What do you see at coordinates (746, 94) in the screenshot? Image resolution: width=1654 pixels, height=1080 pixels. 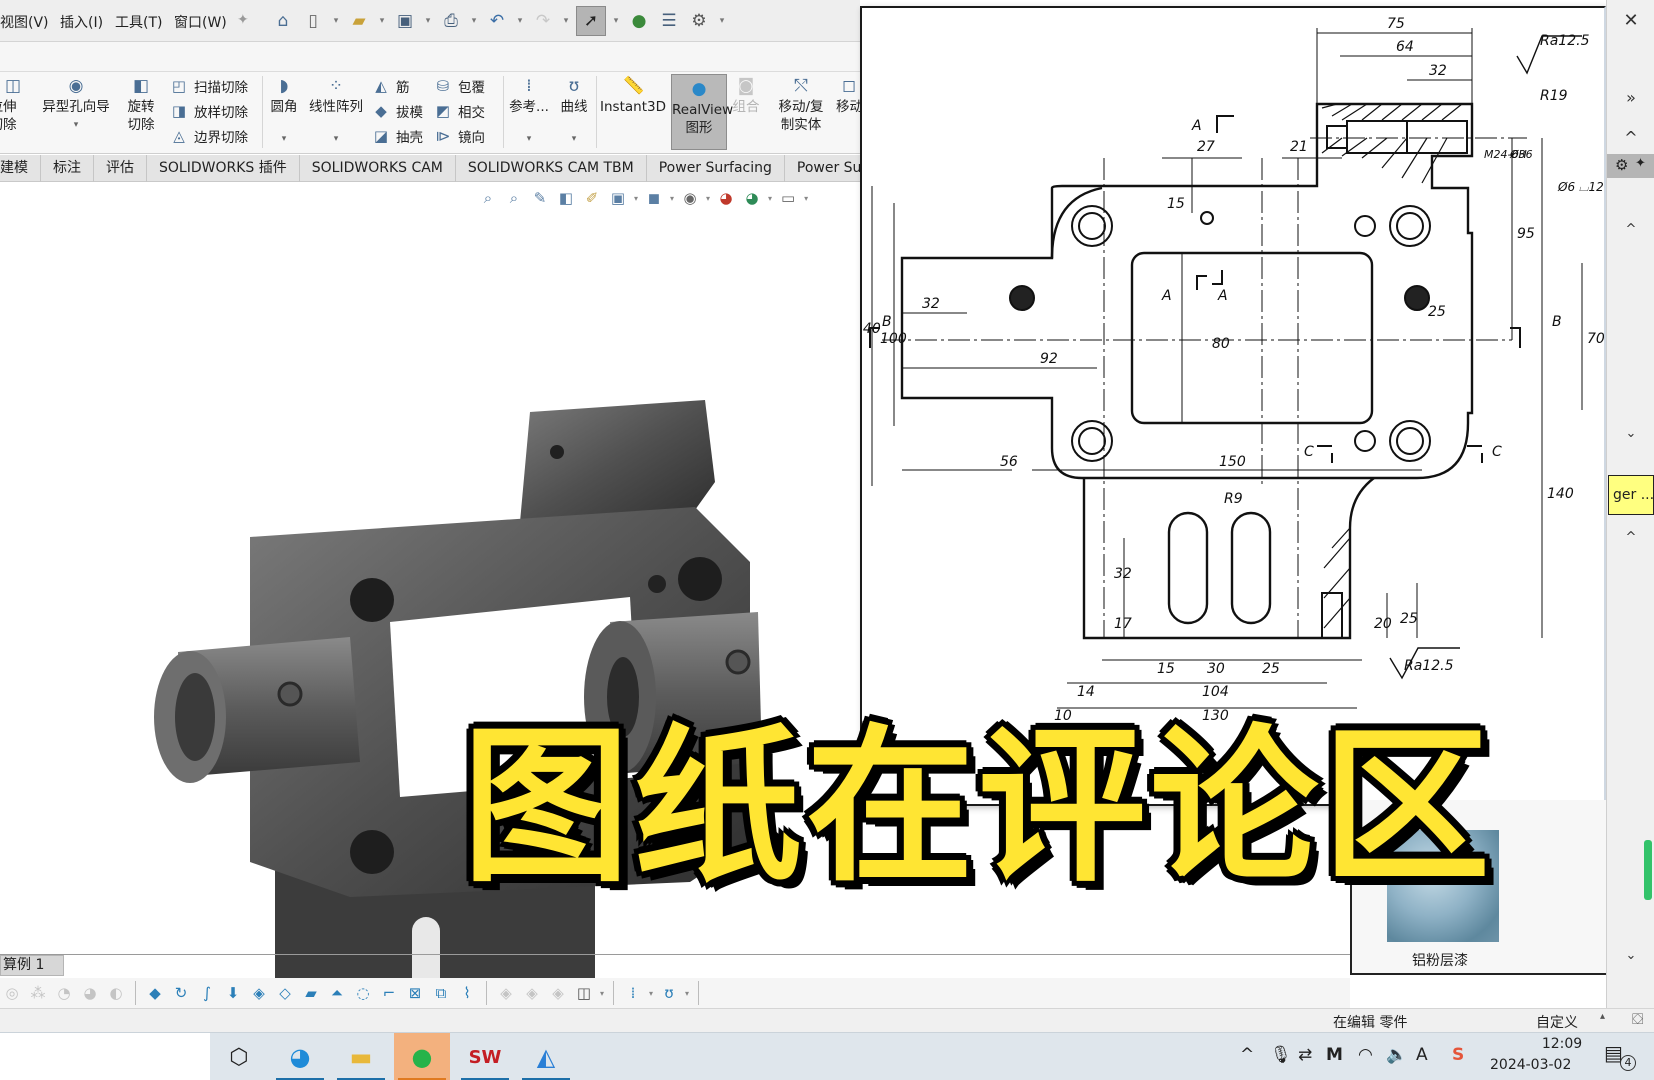 I see `combine-button: ◙ 组合` at bounding box center [746, 94].